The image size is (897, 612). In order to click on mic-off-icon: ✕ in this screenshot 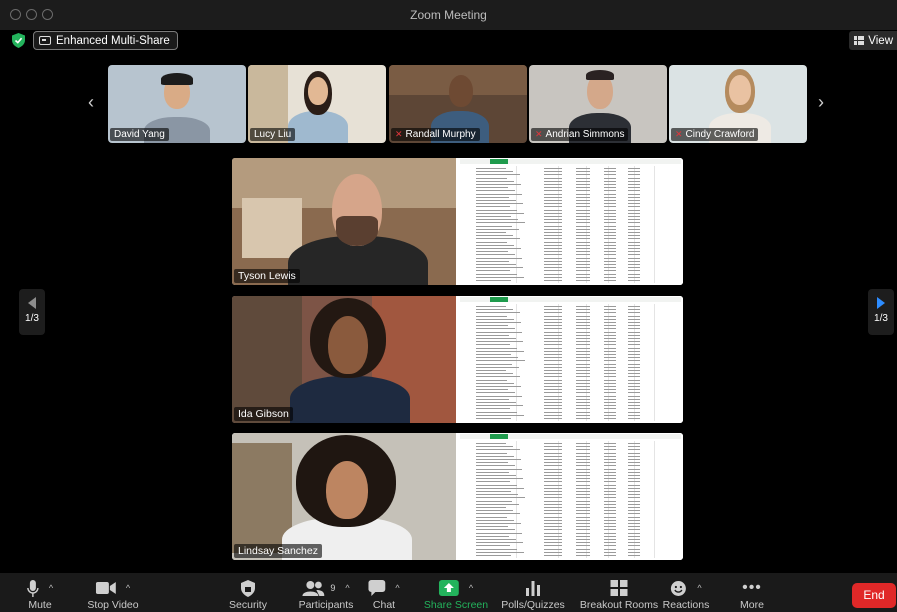, I will do `click(399, 134)`.